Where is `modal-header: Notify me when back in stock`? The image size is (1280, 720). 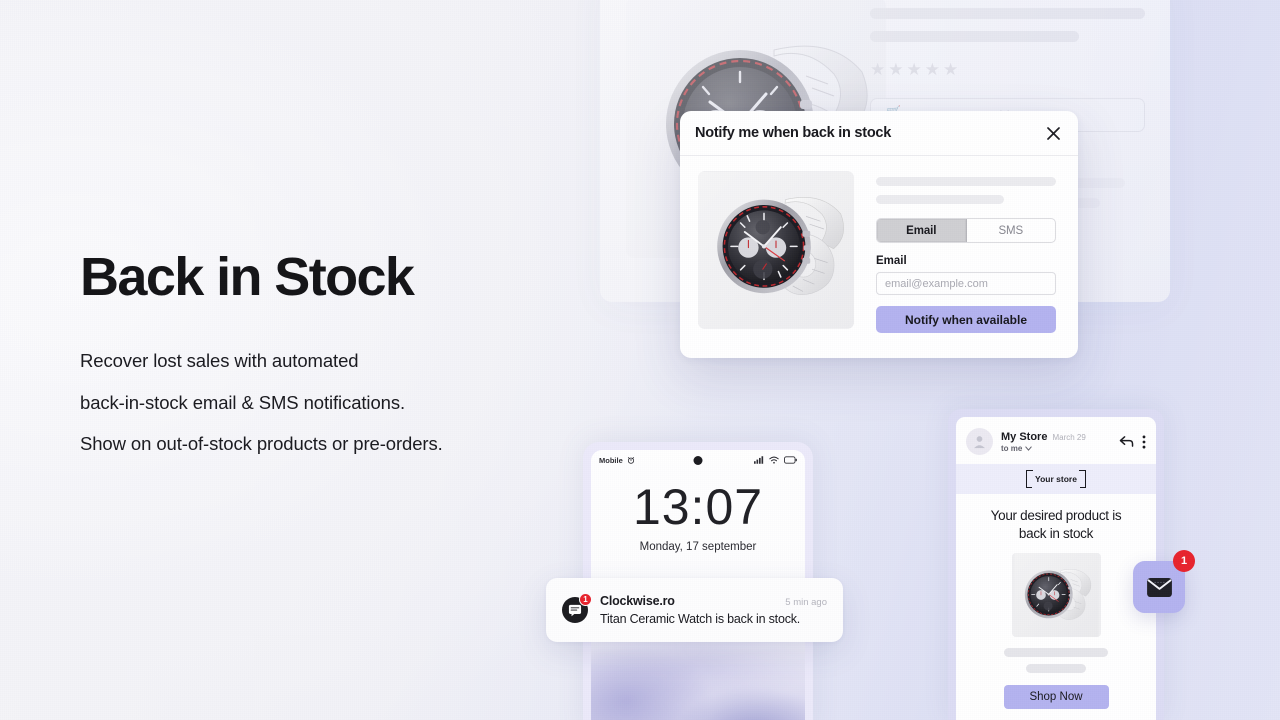
modal-header: Notify me when back in stock is located at coordinates (879, 133).